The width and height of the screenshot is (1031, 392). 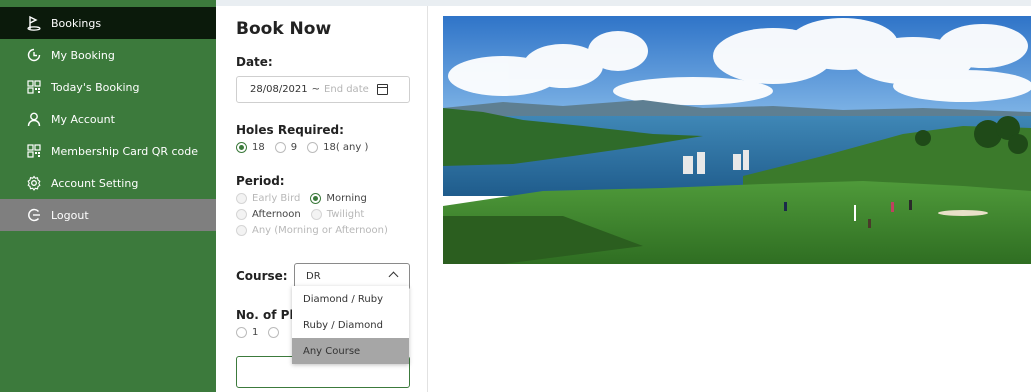 I want to click on period-row-2: Afternoon Twilight, so click(x=305, y=214).